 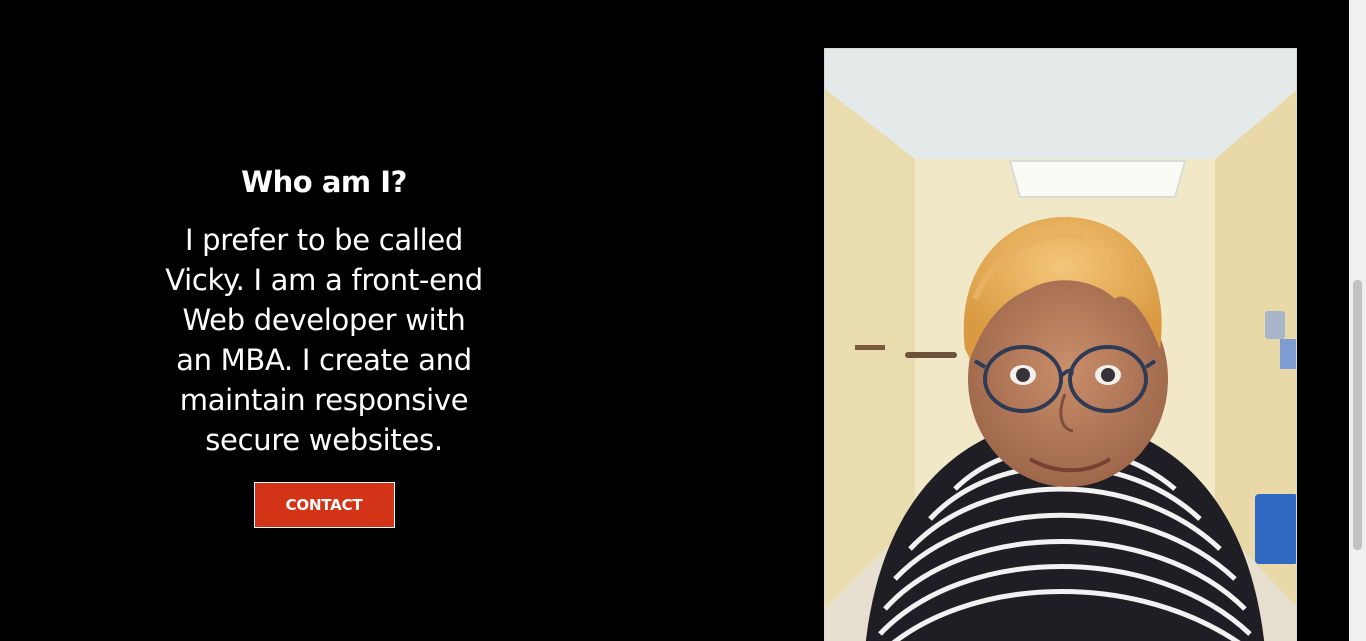 I want to click on scrollbar-thumb, so click(x=1357, y=415).